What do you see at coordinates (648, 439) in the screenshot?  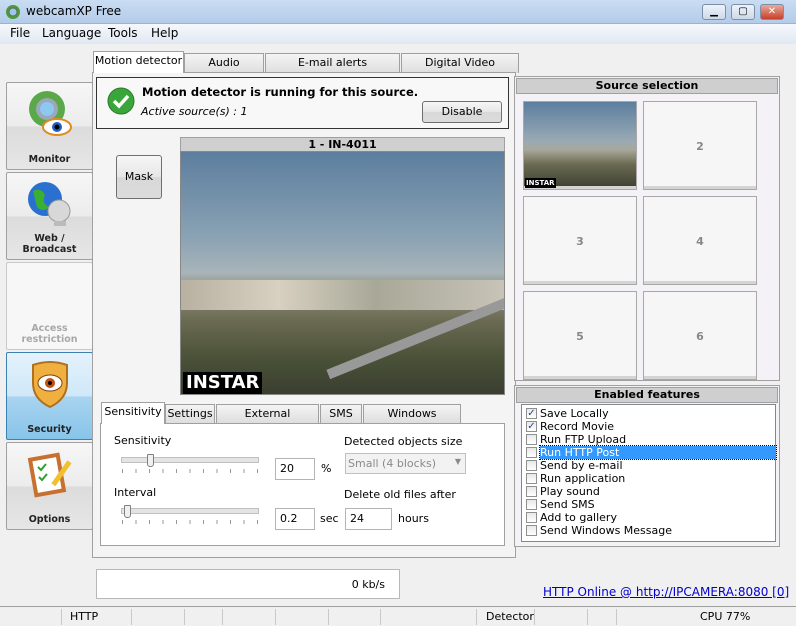 I see `feature-item: Run FTP Upload` at bounding box center [648, 439].